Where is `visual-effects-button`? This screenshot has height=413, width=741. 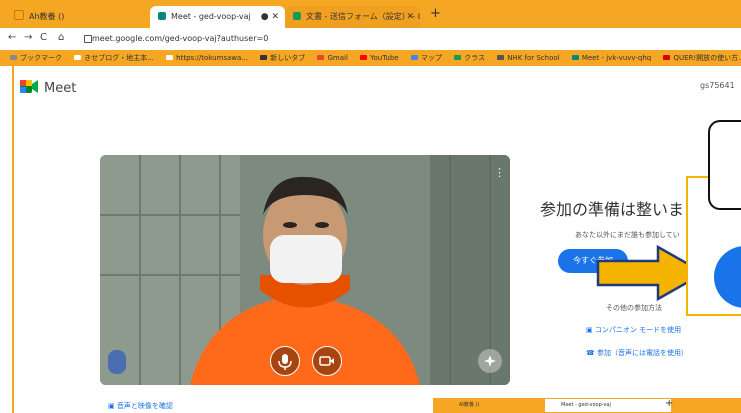
visual-effects-button is located at coordinates (490, 361).